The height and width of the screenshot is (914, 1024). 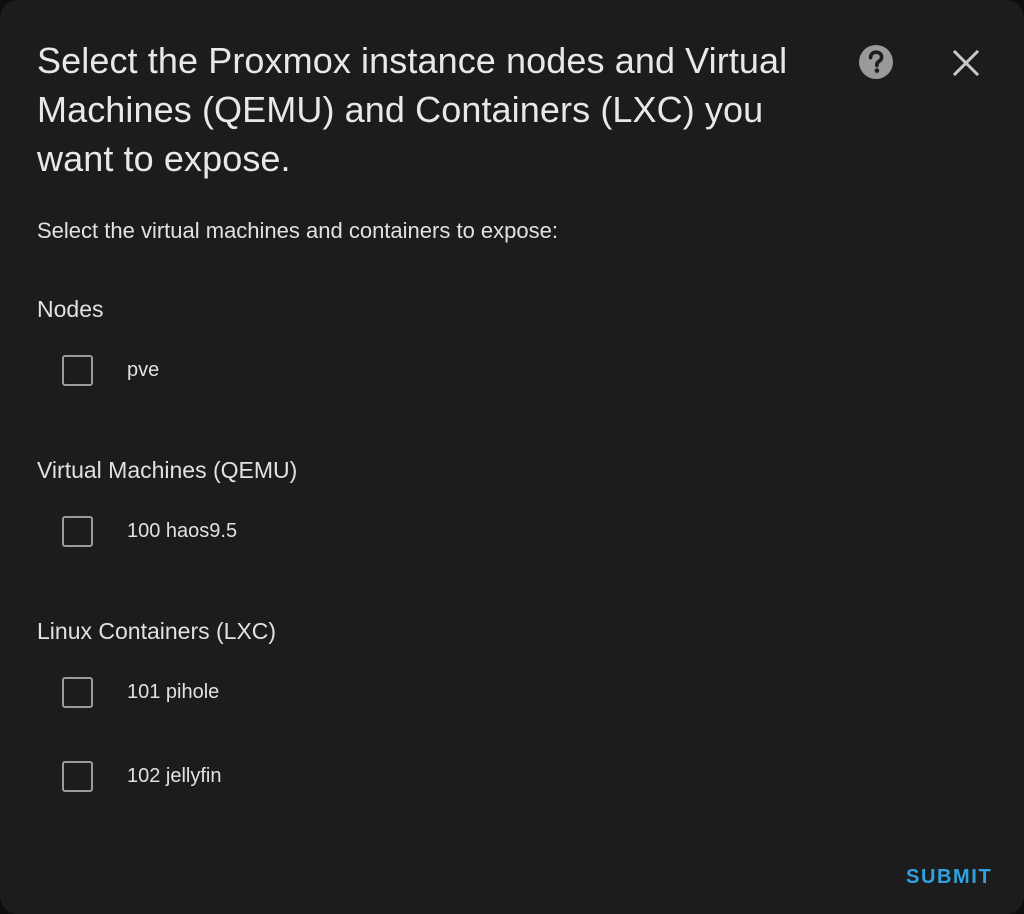 I want to click on help-circle-icon, so click(x=876, y=62).